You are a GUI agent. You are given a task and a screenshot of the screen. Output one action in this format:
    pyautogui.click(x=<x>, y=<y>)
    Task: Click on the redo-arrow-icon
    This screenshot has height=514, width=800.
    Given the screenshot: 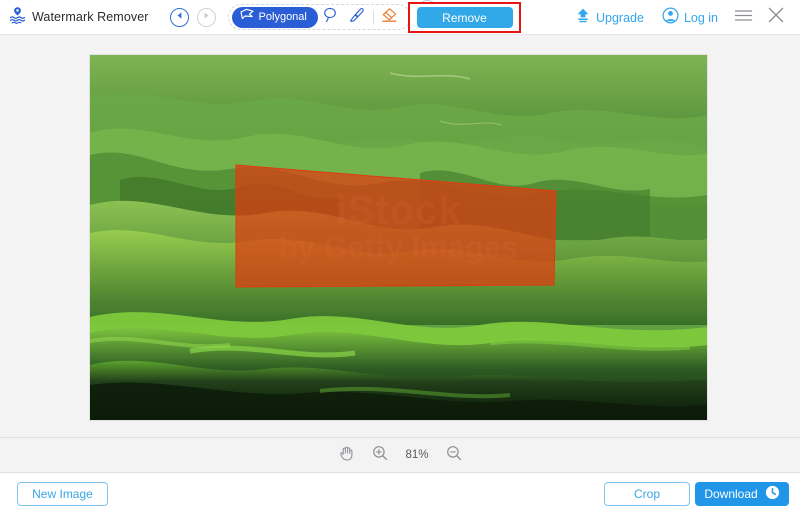 What is the action you would take?
    pyautogui.click(x=206, y=17)
    